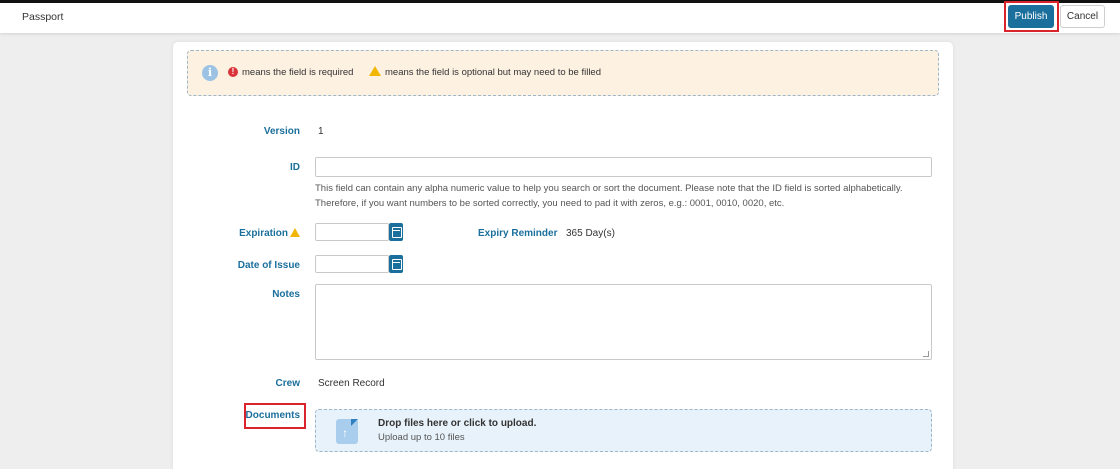 This screenshot has height=469, width=1120. Describe the element at coordinates (298, 72) in the screenshot. I see `required-legend-text: means the field is required` at that location.